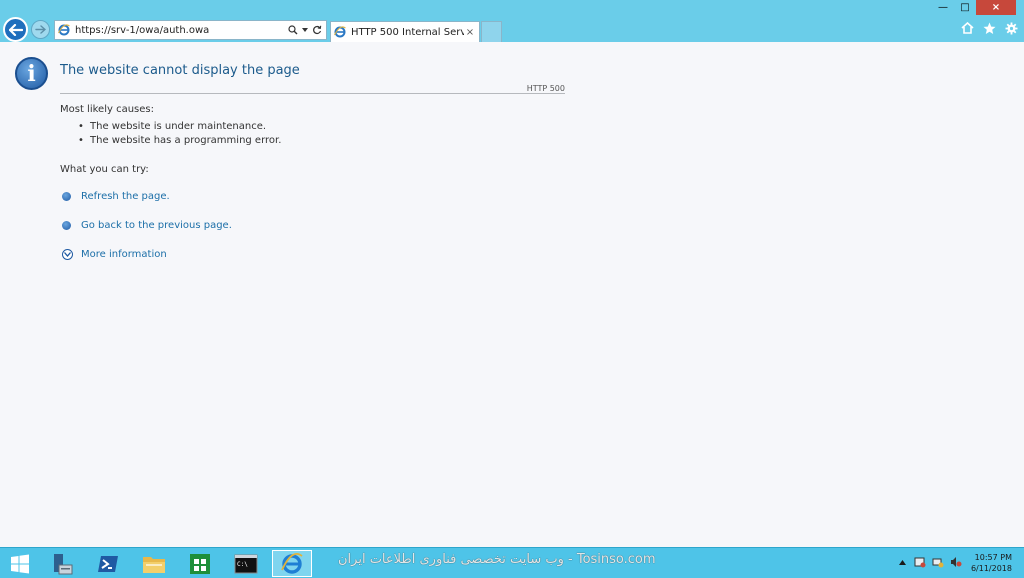  I want to click on expand-chevron-icon, so click(67, 254).